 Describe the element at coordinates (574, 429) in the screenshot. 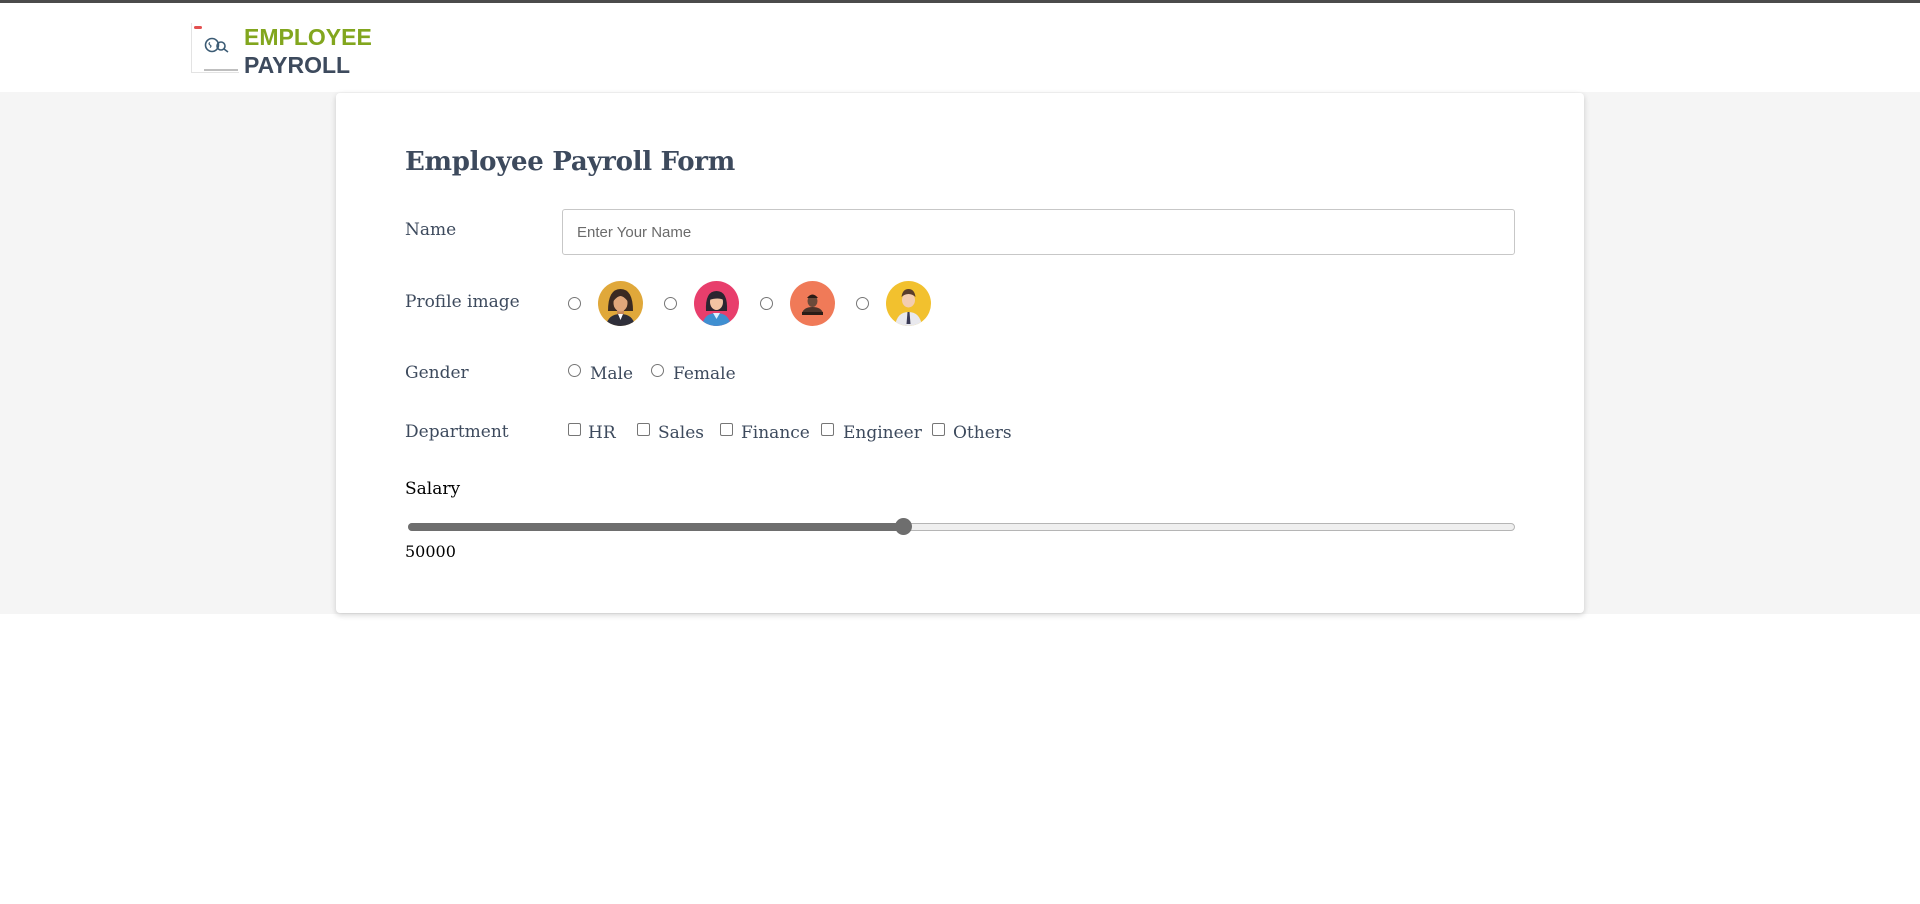

I see `department-checkbox-hr` at that location.